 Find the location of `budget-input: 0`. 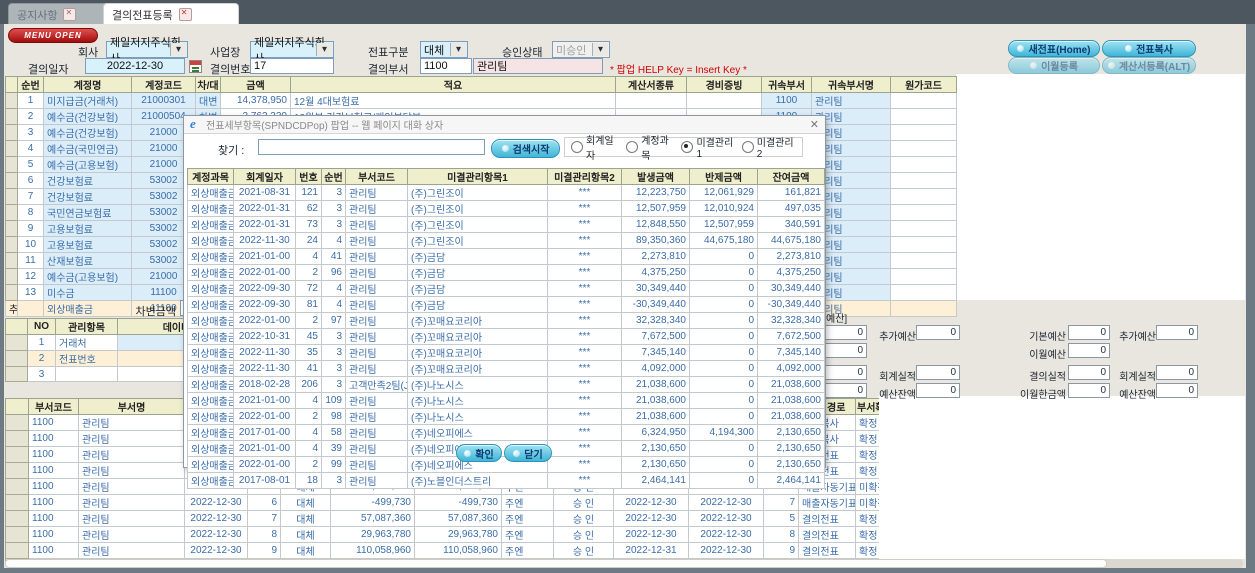

budget-input: 0 is located at coordinates (1089, 390).